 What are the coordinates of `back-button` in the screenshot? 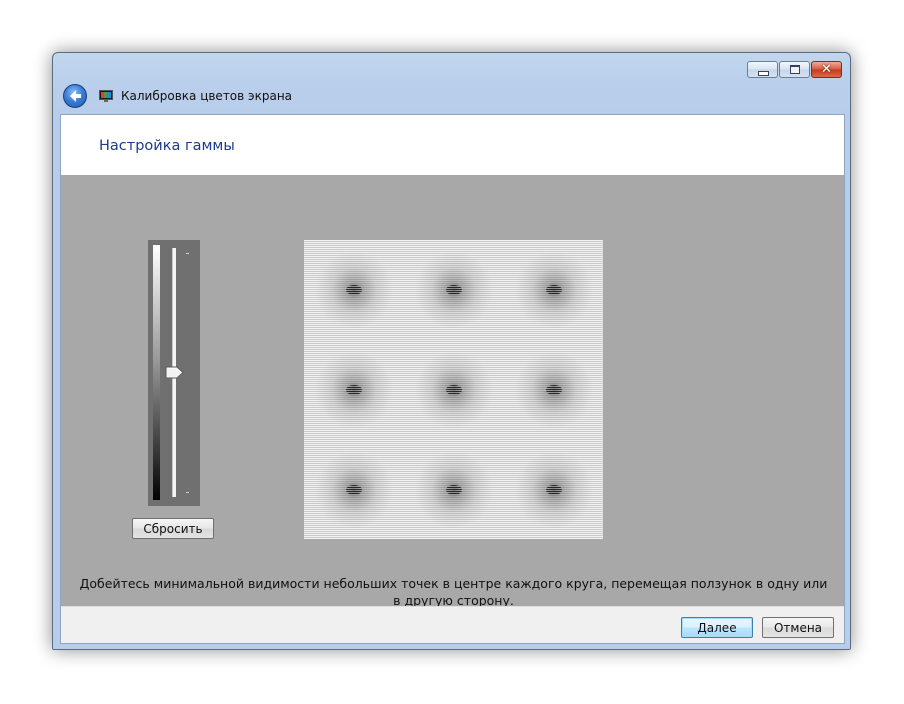 It's located at (75, 96).